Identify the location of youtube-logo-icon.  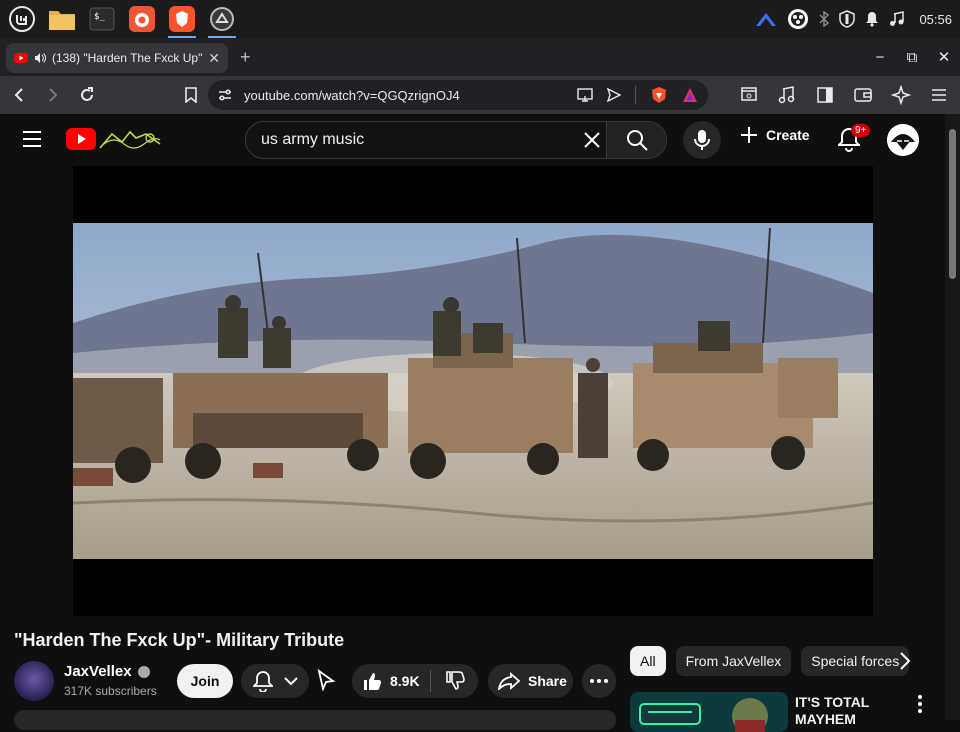
(81, 139).